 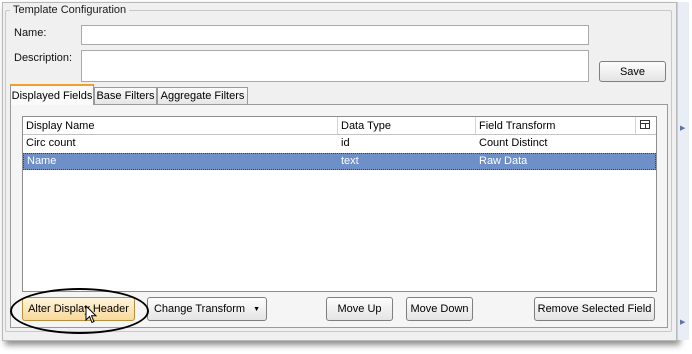 What do you see at coordinates (335, 35) in the screenshot?
I see `name-input` at bounding box center [335, 35].